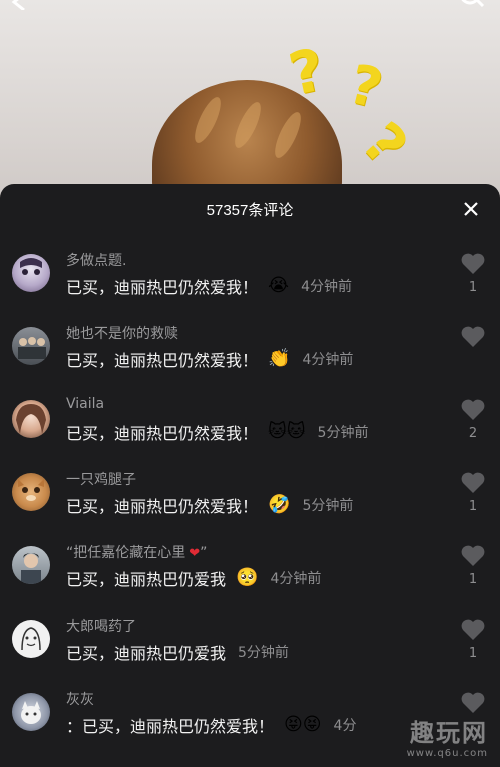 This screenshot has height=767, width=500. Describe the element at coordinates (447, 753) in the screenshot. I see `watermark-url: www.q6u.com` at that location.